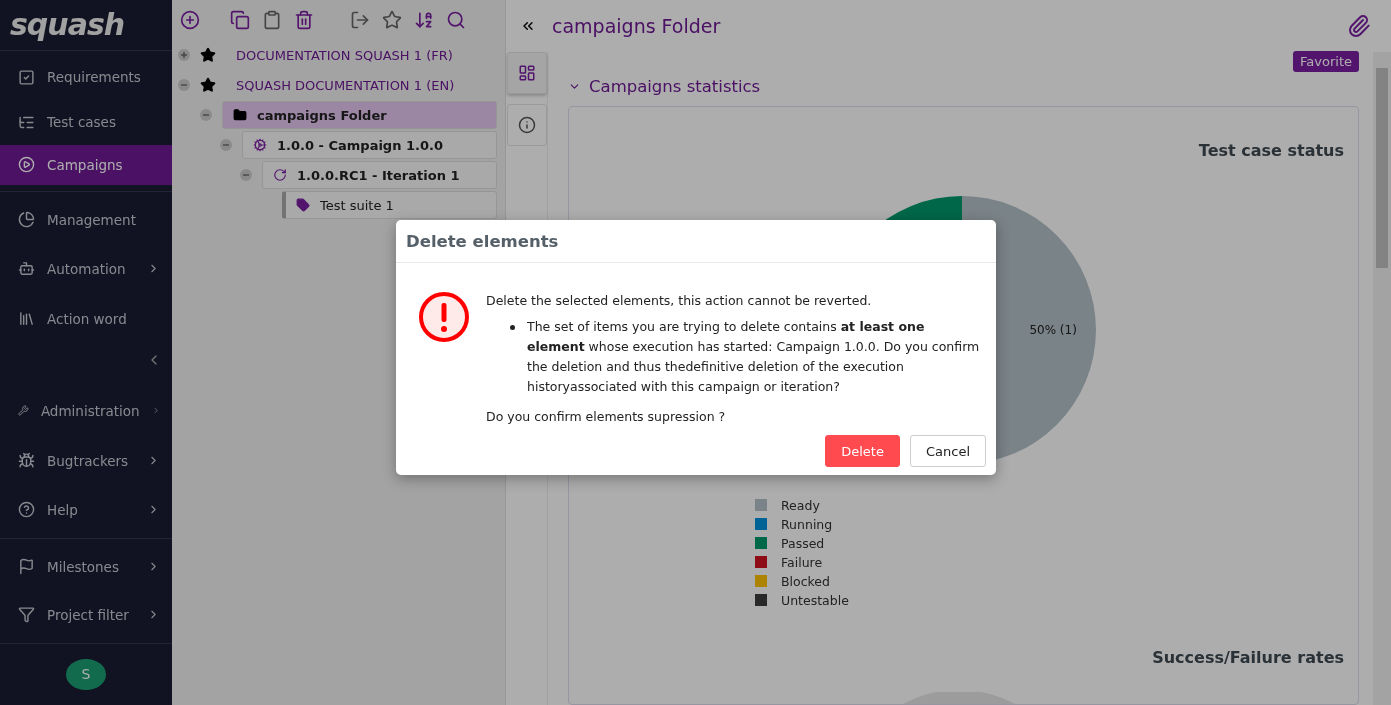 Image resolution: width=1391 pixels, height=705 pixels. I want to click on campaign-icon, so click(260, 145).